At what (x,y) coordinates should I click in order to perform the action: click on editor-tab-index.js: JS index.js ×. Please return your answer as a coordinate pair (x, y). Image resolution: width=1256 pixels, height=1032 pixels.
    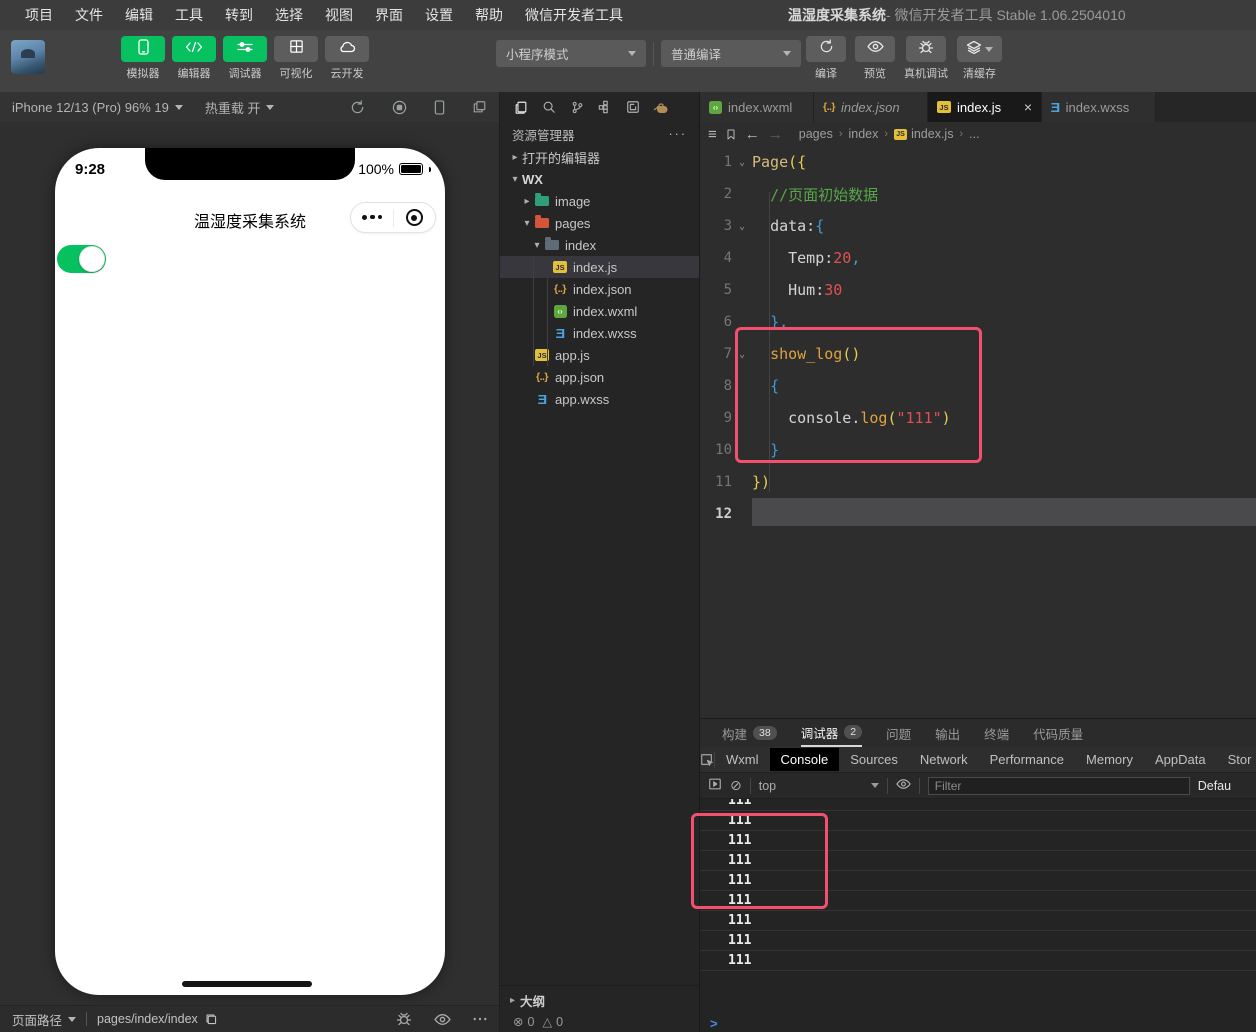
    Looking at the image, I should click on (985, 107).